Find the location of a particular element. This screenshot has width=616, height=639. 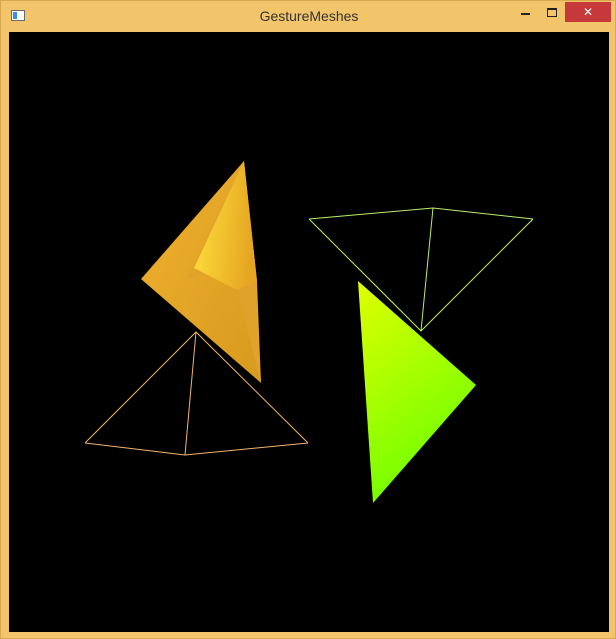

orange-wire-edges-outer is located at coordinates (196, 387).